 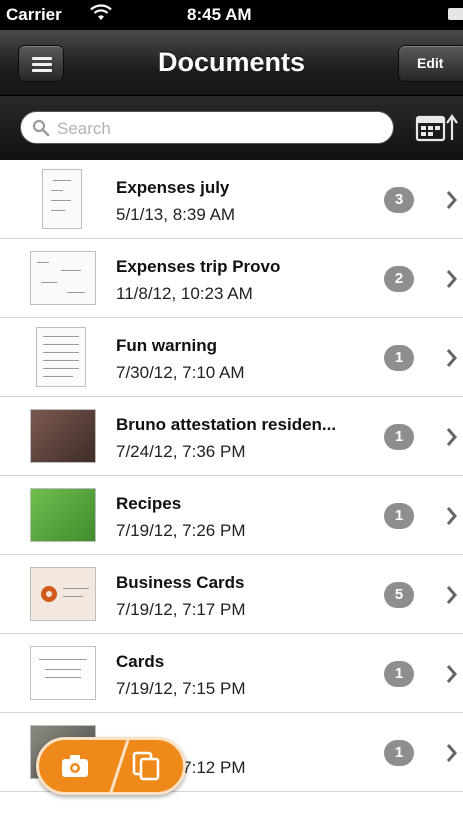 I want to click on status-time: 8:45 AM, so click(x=219, y=14).